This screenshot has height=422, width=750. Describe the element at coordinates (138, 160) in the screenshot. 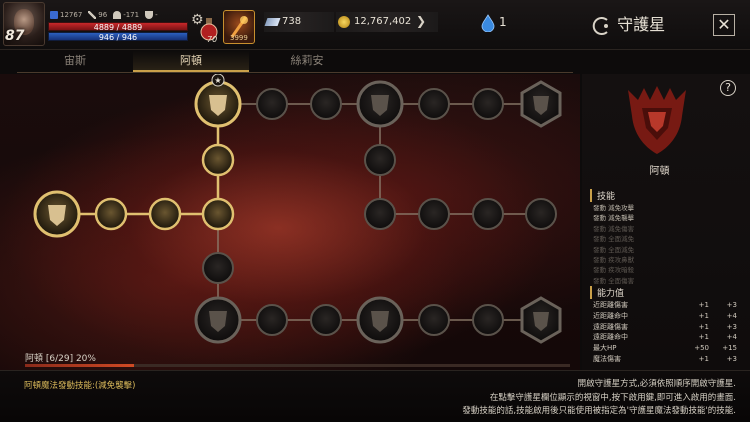

I see `active-connection-lines` at that location.